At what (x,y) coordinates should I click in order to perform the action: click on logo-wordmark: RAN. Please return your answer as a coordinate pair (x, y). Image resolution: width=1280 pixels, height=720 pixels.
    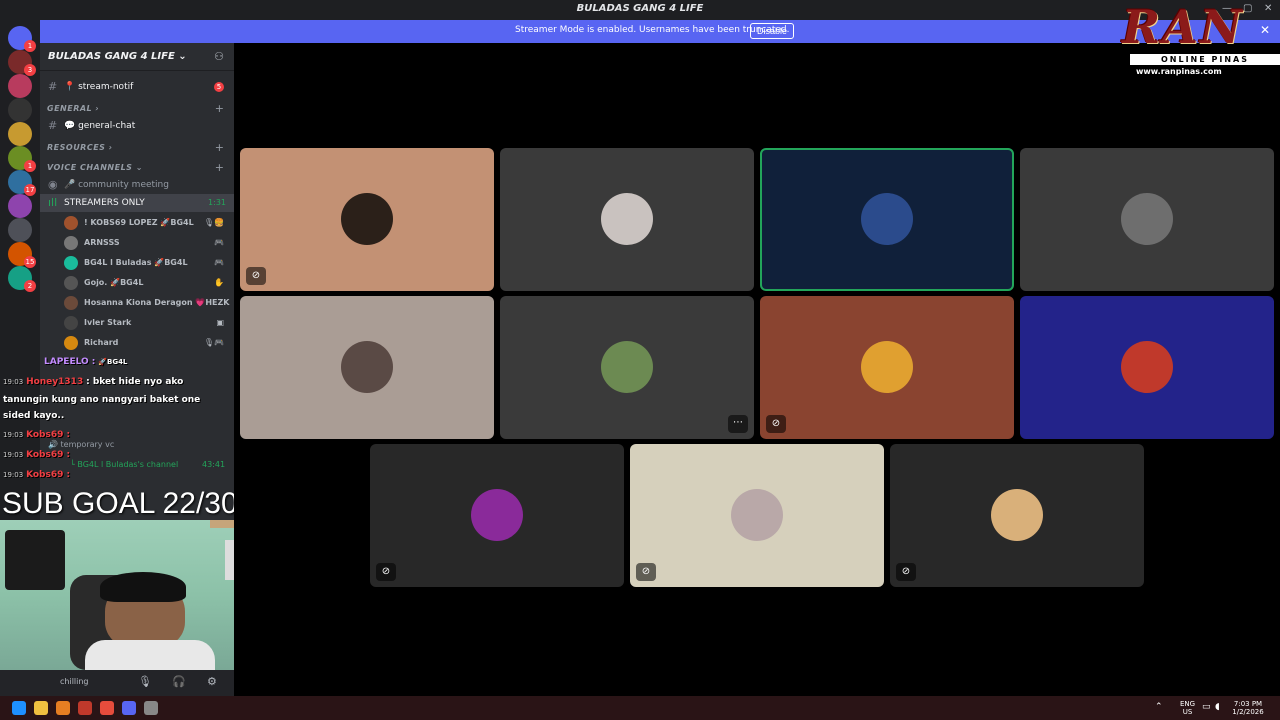
    Looking at the image, I should click on (1183, 27).